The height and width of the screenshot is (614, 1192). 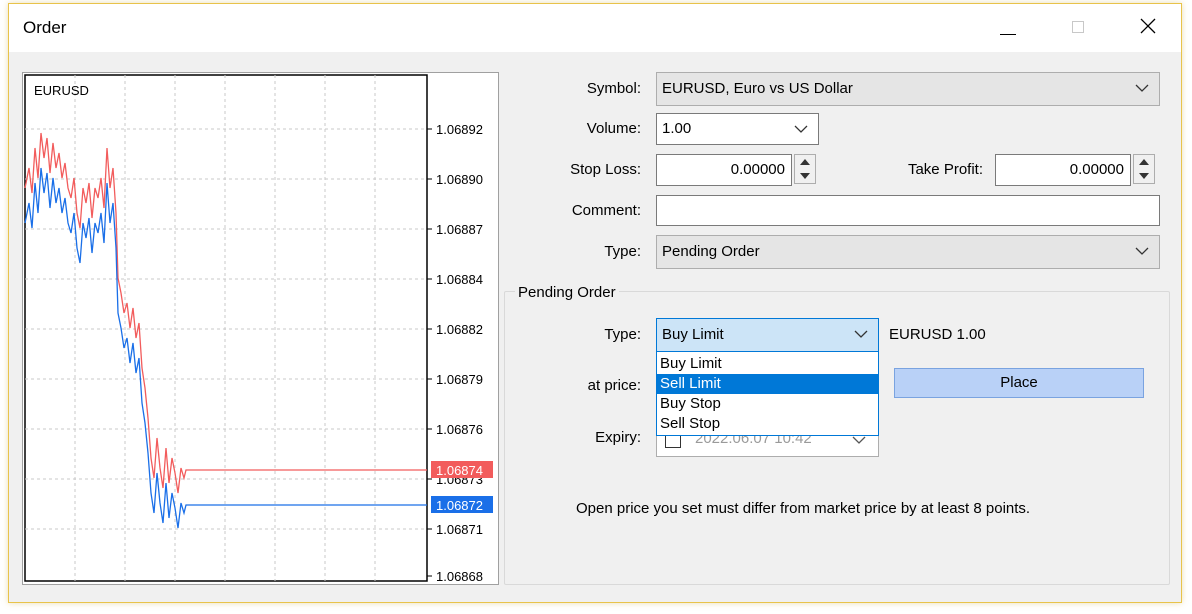 I want to click on close-icon, so click(x=1148, y=26).